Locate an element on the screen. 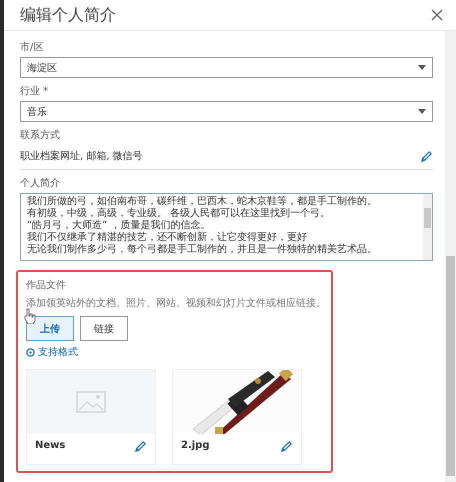 The image size is (456, 482). file-card: 2.jpg is located at coordinates (237, 417).